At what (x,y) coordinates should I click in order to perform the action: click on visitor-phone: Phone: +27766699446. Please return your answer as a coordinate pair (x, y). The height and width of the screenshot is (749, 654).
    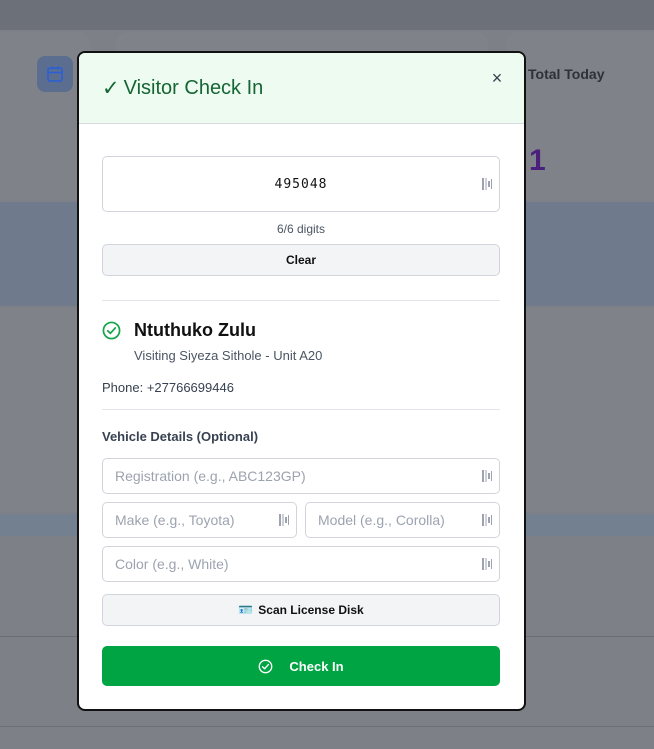
    Looking at the image, I should click on (168, 387).